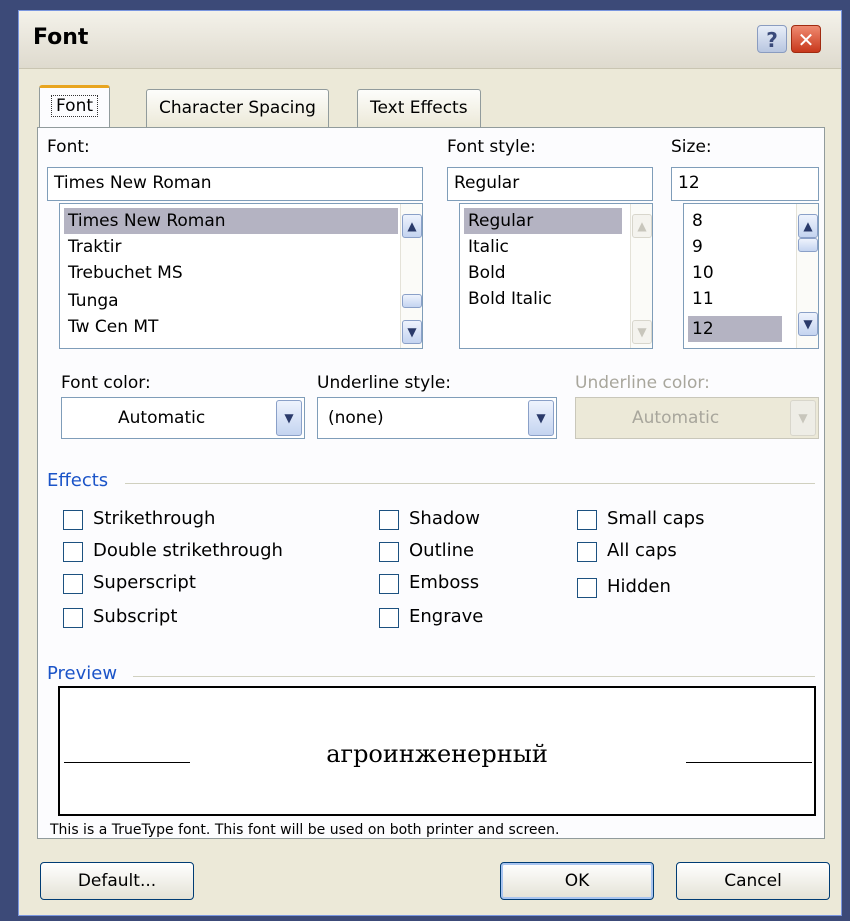 Image resolution: width=850 pixels, height=921 pixels. I want to click on list-item: Bold, so click(485, 273).